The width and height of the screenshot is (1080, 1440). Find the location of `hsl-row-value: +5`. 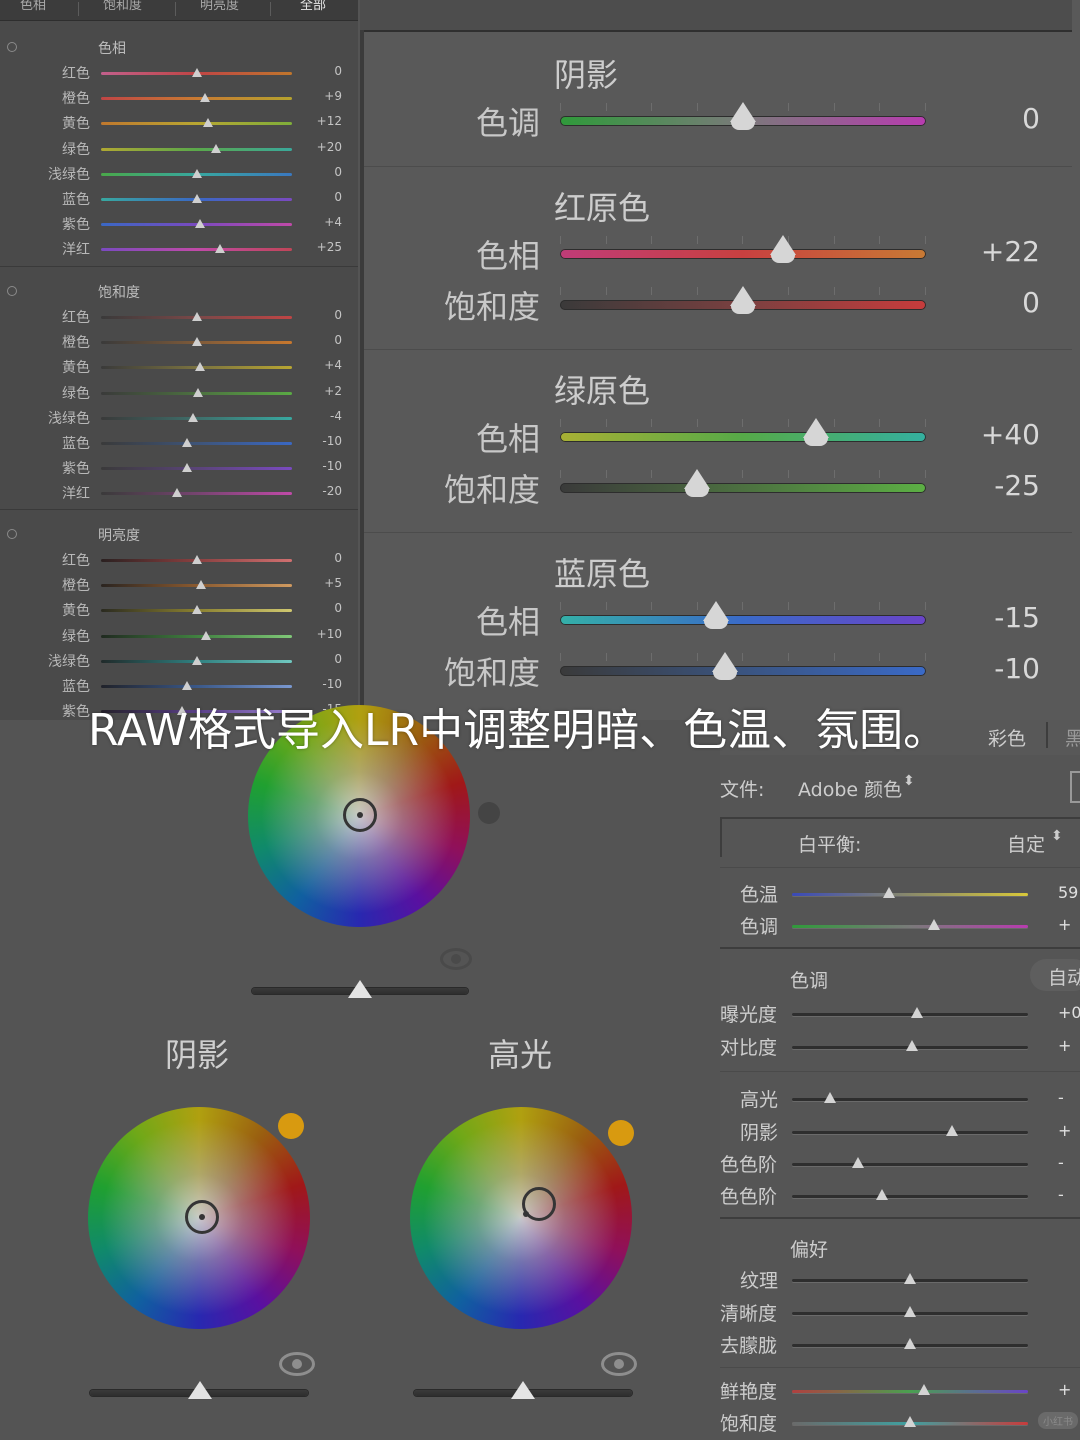

hsl-row-value: +5 is located at coordinates (333, 583).